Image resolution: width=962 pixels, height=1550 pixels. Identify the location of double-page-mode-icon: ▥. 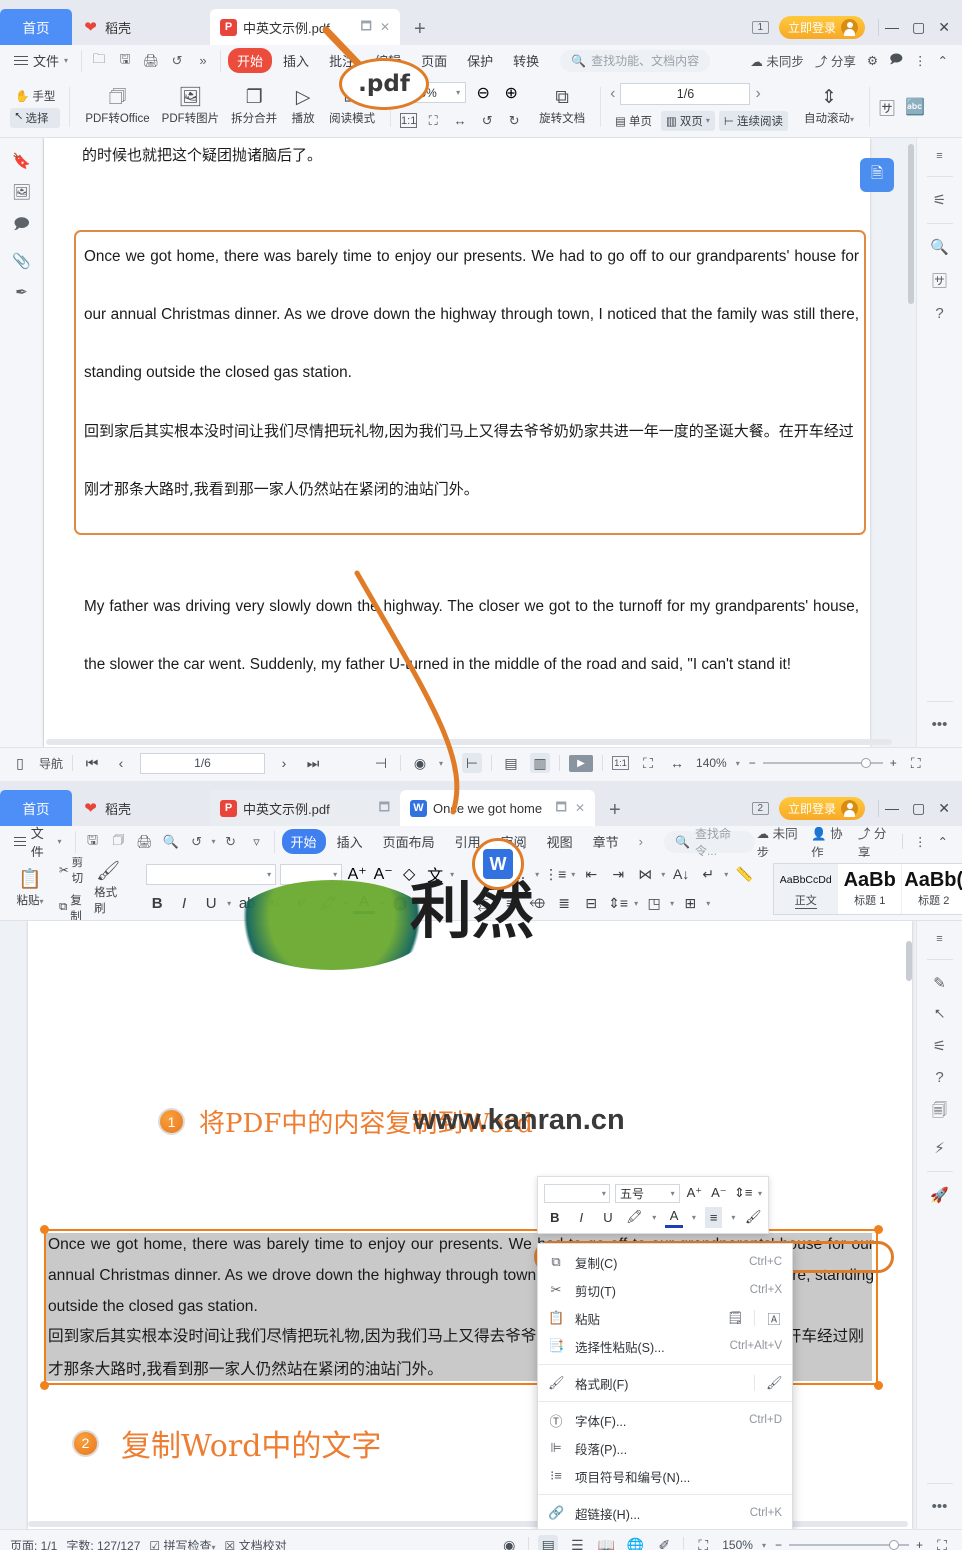
(540, 763).